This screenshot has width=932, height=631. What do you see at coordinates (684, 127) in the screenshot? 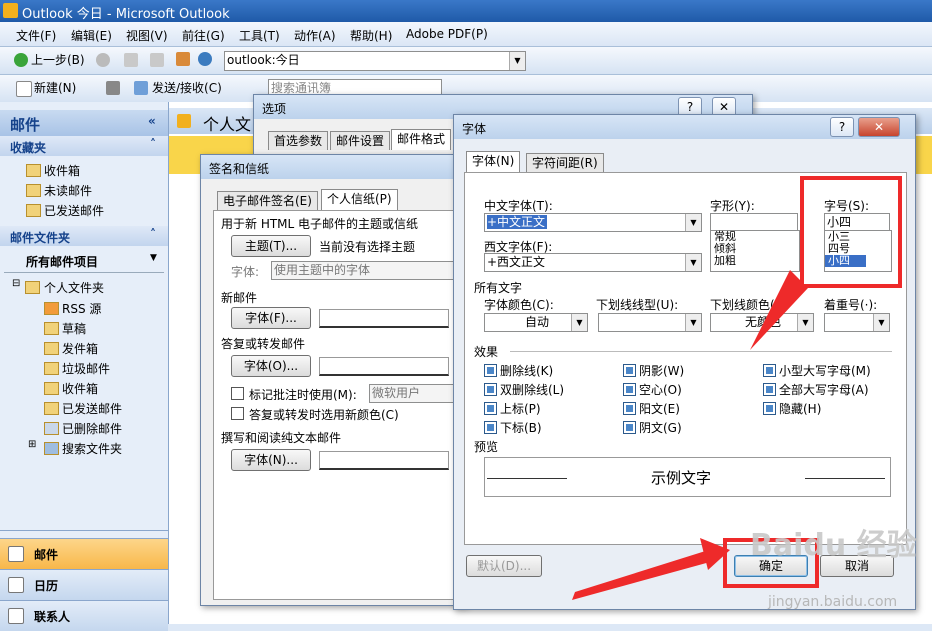
I see `font-dialog-titlebar: 字体 ? ✕` at bounding box center [684, 127].